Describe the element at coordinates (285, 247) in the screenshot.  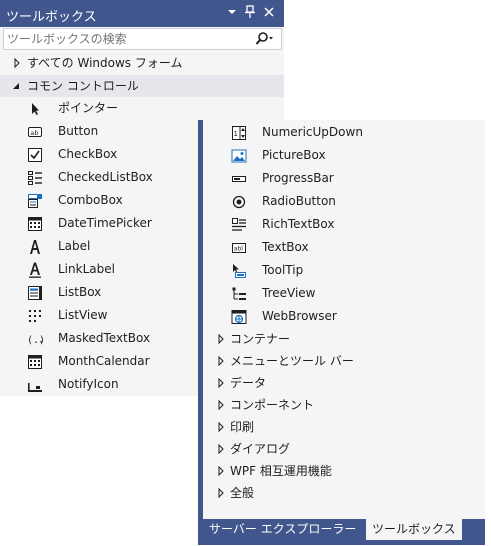
I see `item-label: TextBox` at that location.